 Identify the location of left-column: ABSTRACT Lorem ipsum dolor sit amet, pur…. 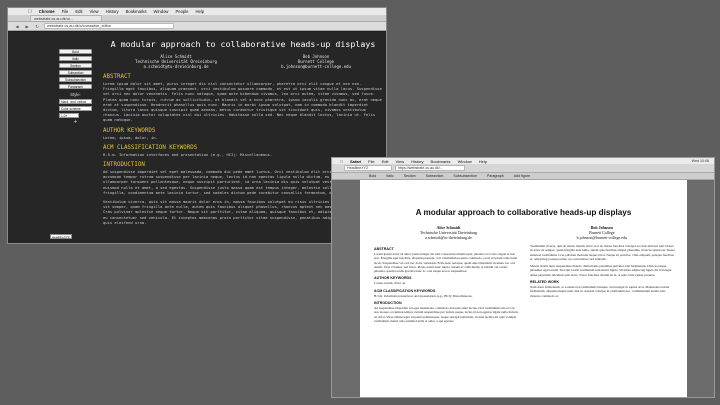
(446, 283).